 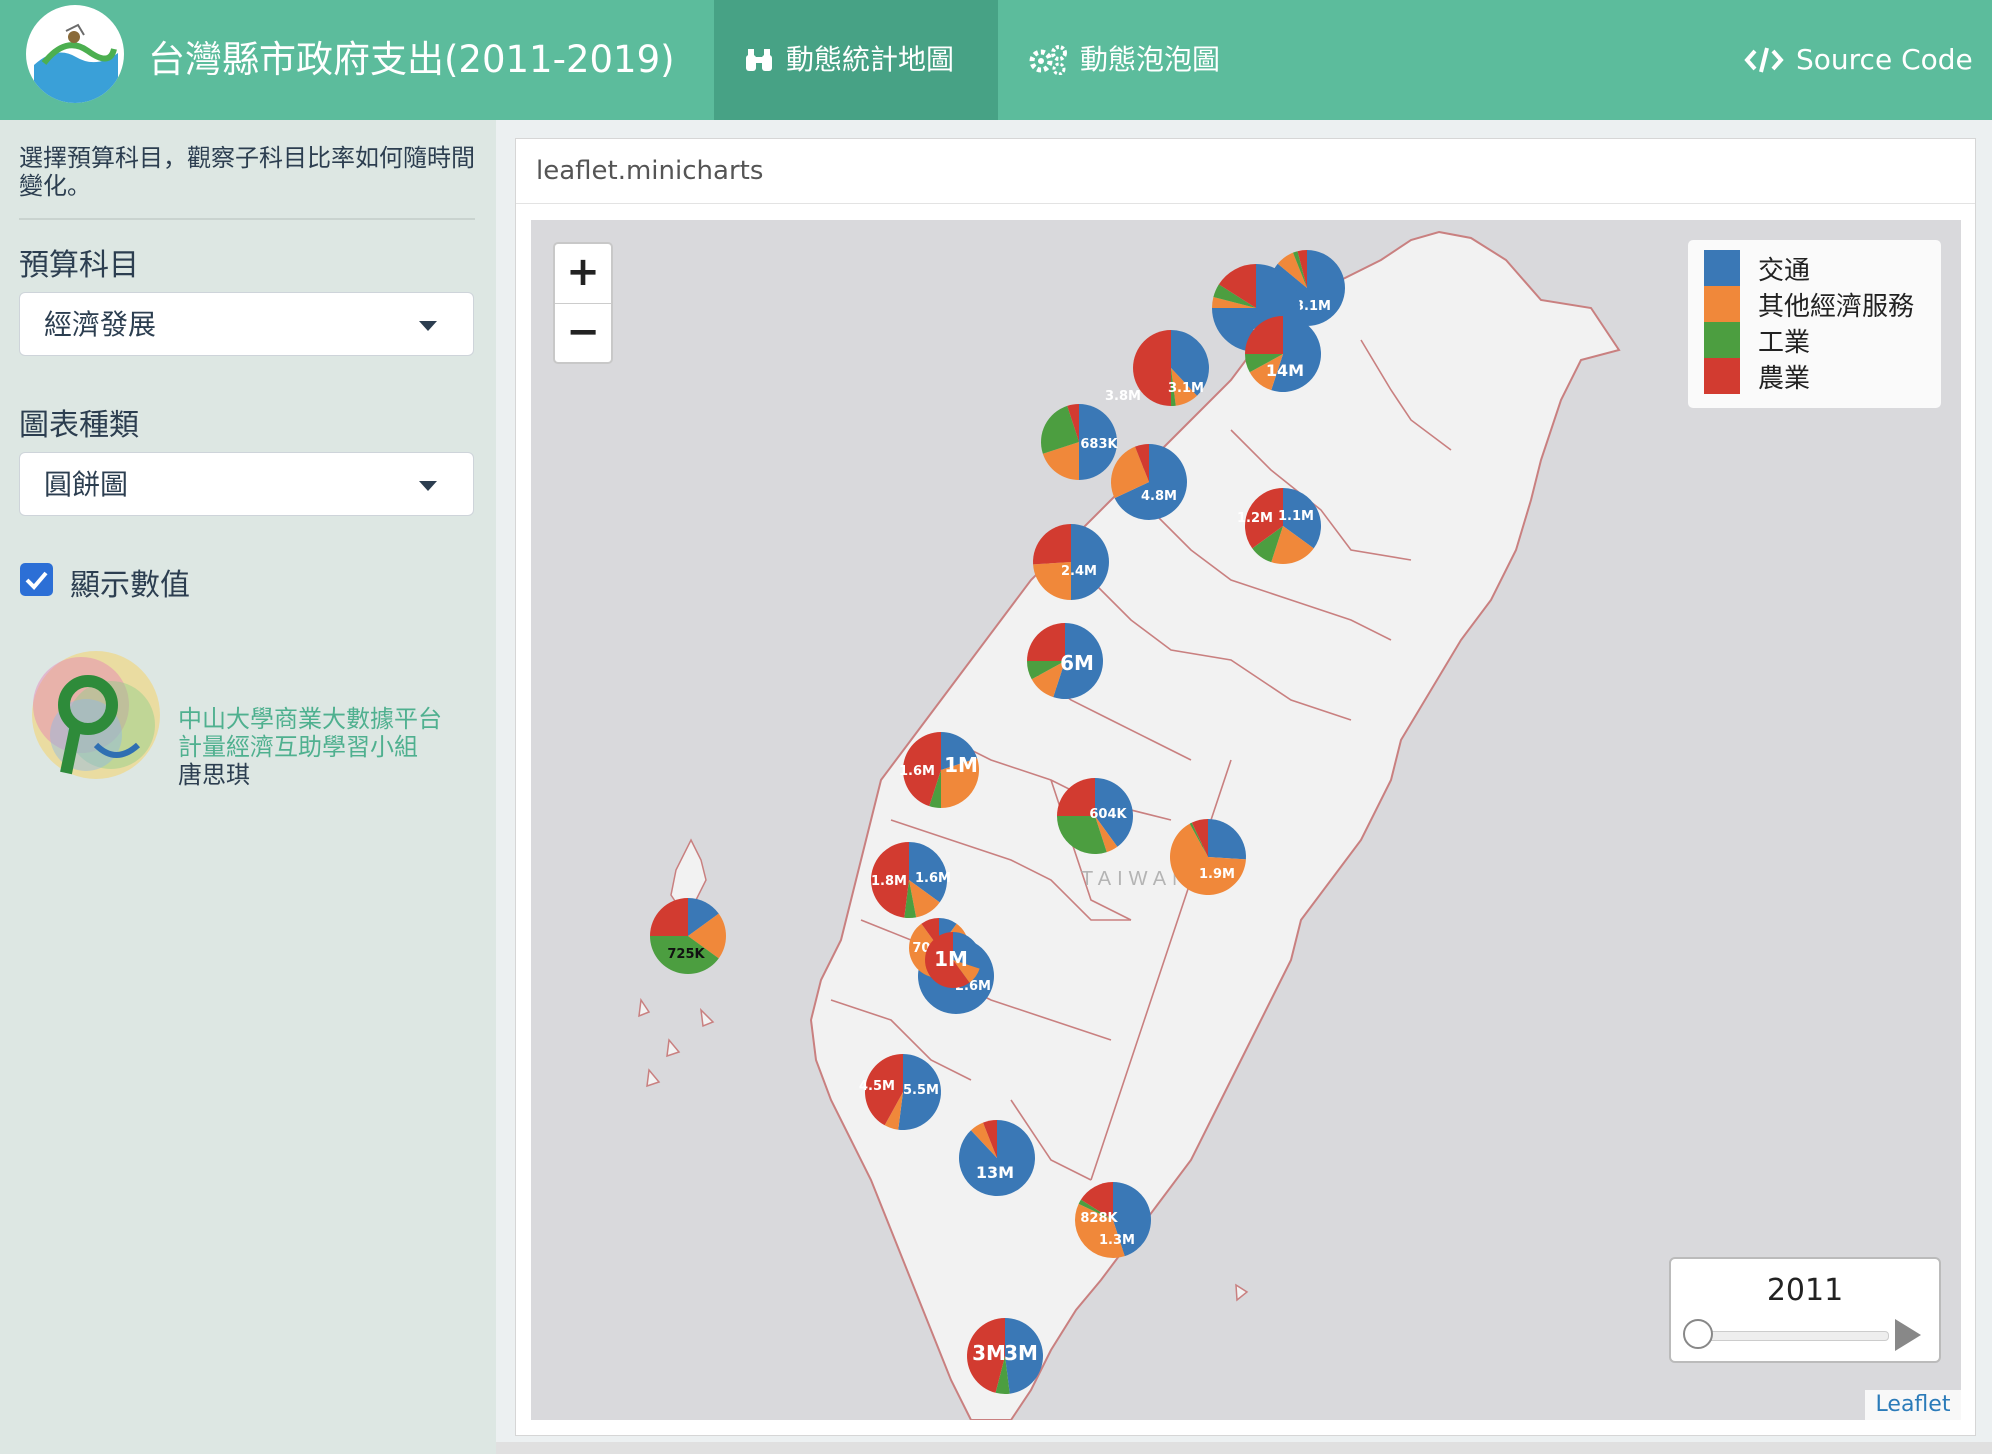 What do you see at coordinates (1757, 268) in the screenshot?
I see `legend-item-transport: 交通` at bounding box center [1757, 268].